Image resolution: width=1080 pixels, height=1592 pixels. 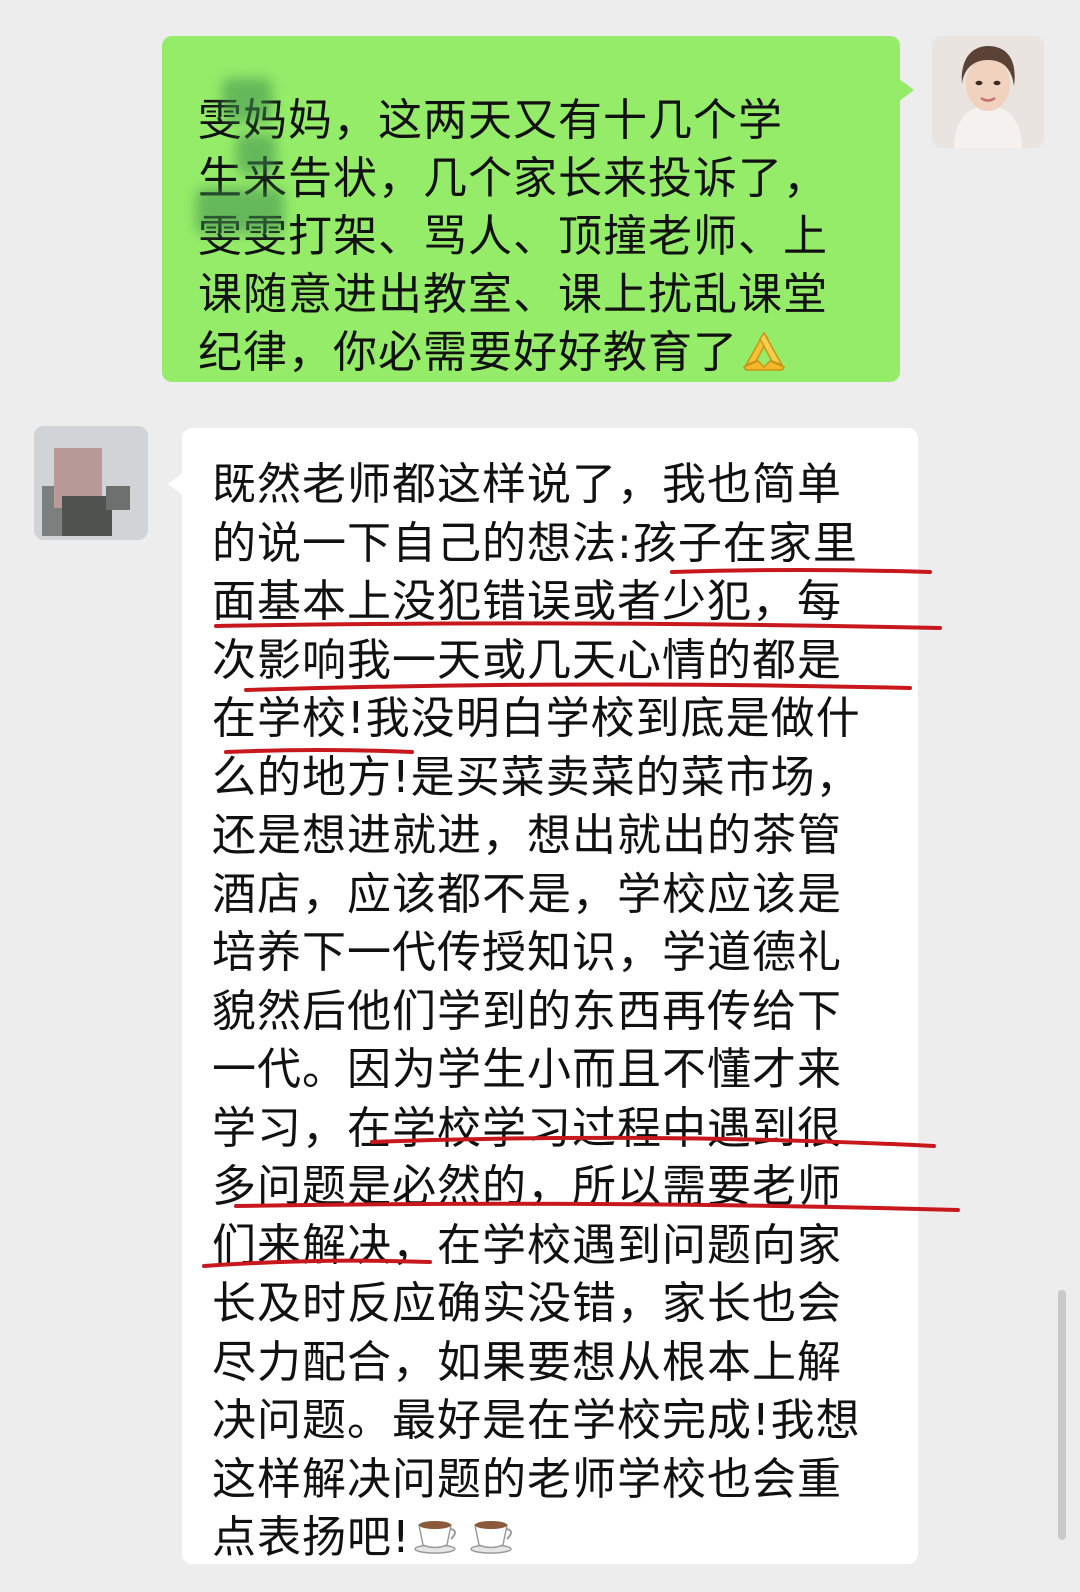 What do you see at coordinates (527, 1186) in the screenshot?
I see `message-line: 多问题是必然的，所以需要老师` at bounding box center [527, 1186].